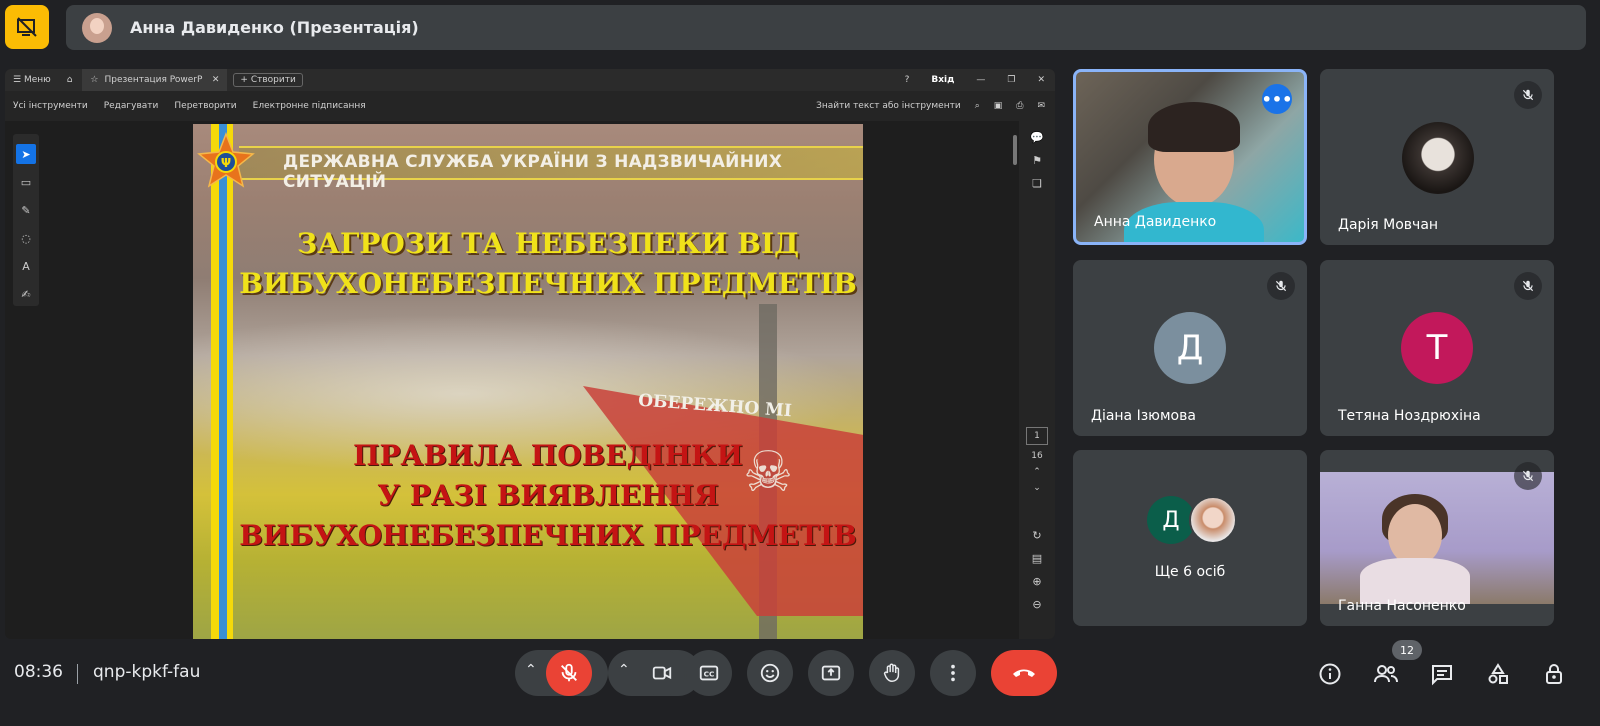 This screenshot has width=1600, height=726. Describe the element at coordinates (1277, 99) in the screenshot. I see `more-options-button: •••` at that location.